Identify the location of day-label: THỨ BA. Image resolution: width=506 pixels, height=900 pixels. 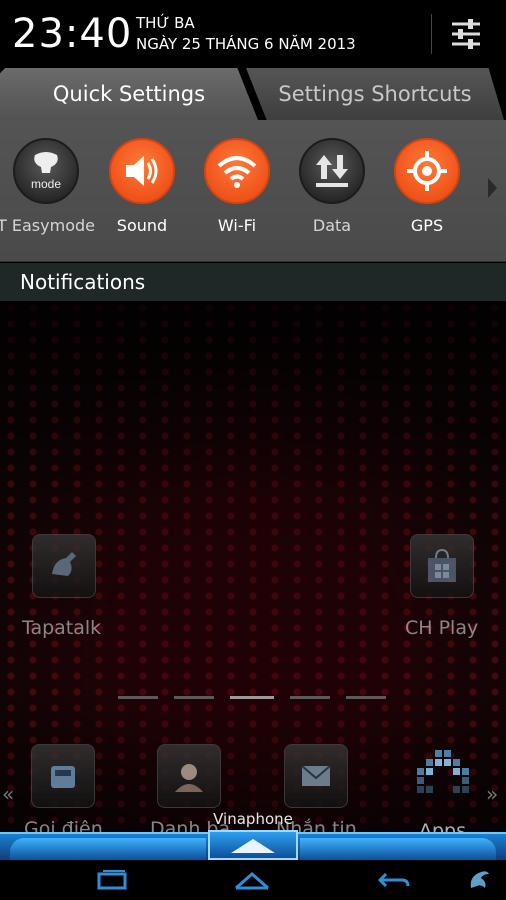
(165, 23).